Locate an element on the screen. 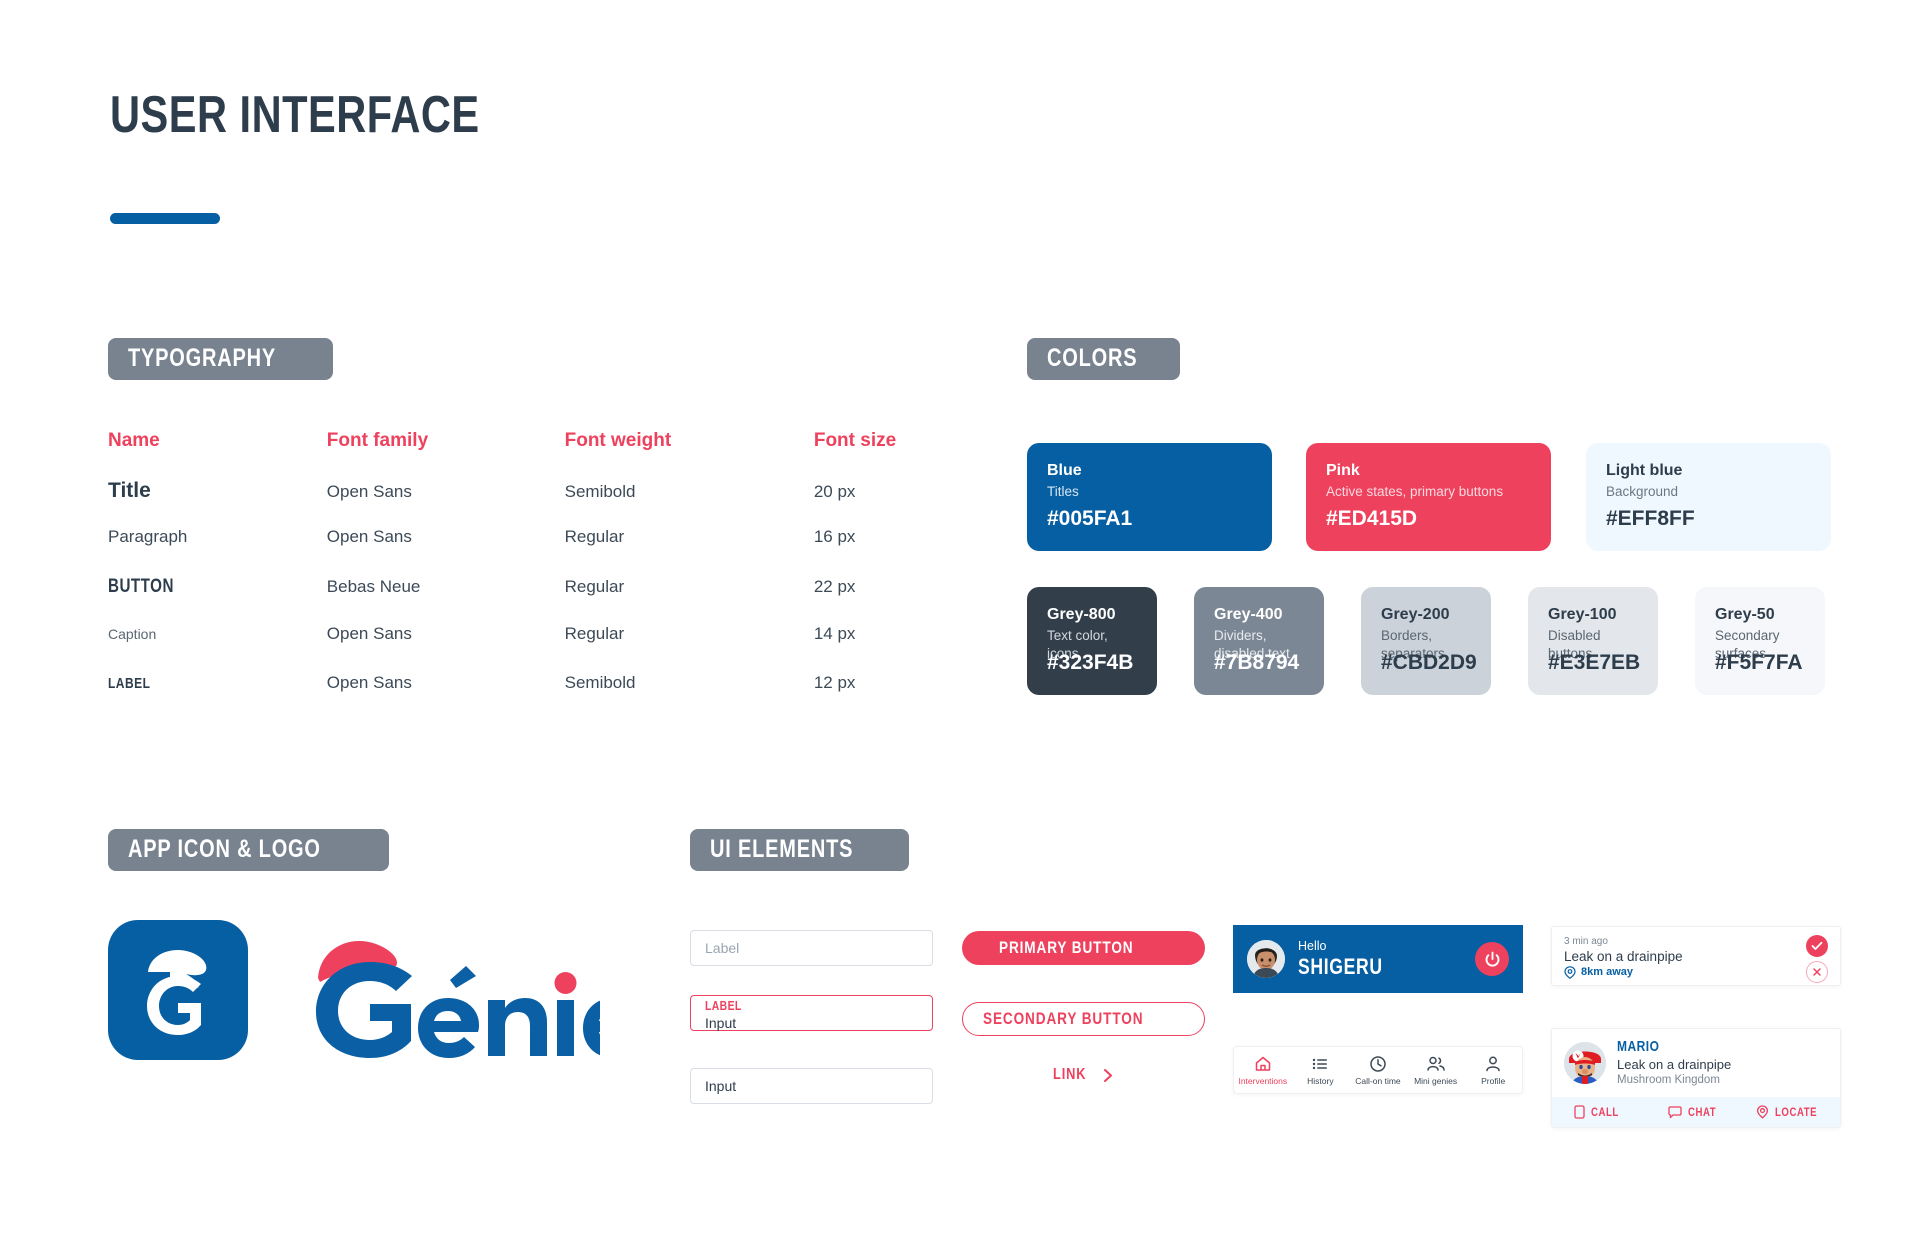 The height and width of the screenshot is (1240, 1920). contact-name: MARIO is located at coordinates (1674, 1047).